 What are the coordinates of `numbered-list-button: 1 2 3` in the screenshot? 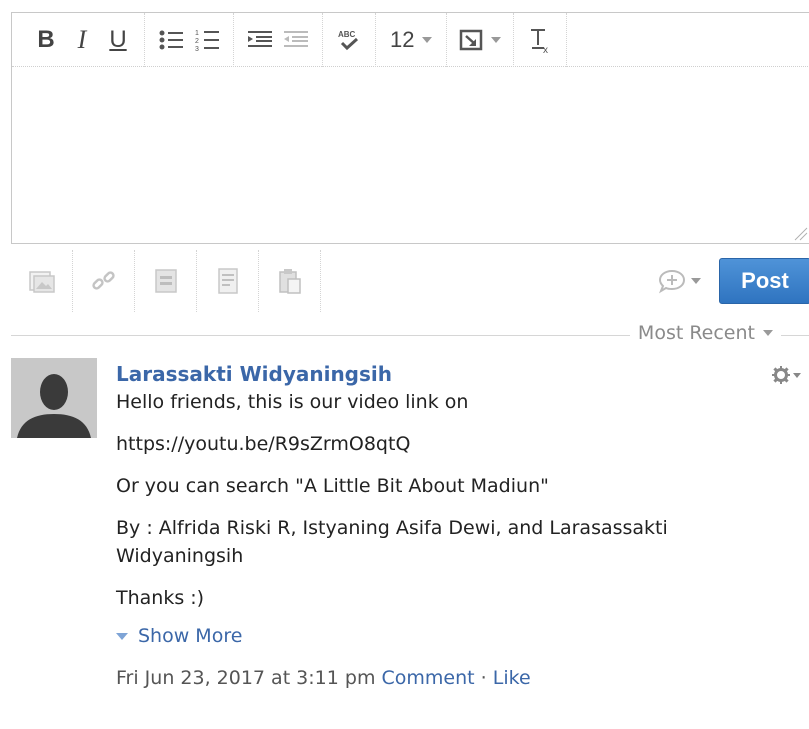 It's located at (207, 40).